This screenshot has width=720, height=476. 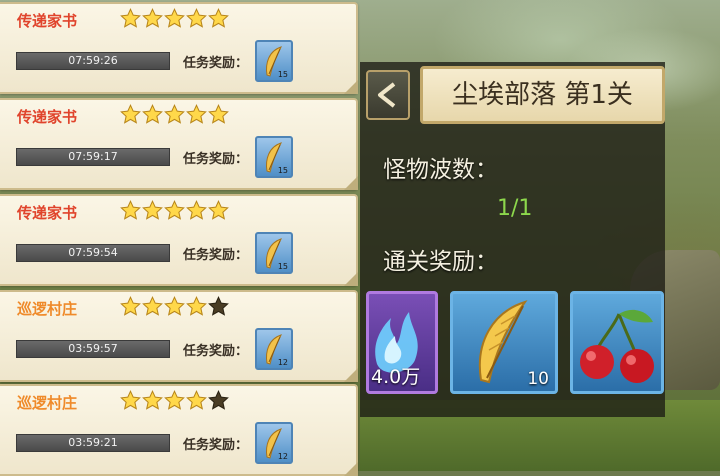 I want to click on quest-timer-bar: 03:59:21, so click(x=93, y=443).